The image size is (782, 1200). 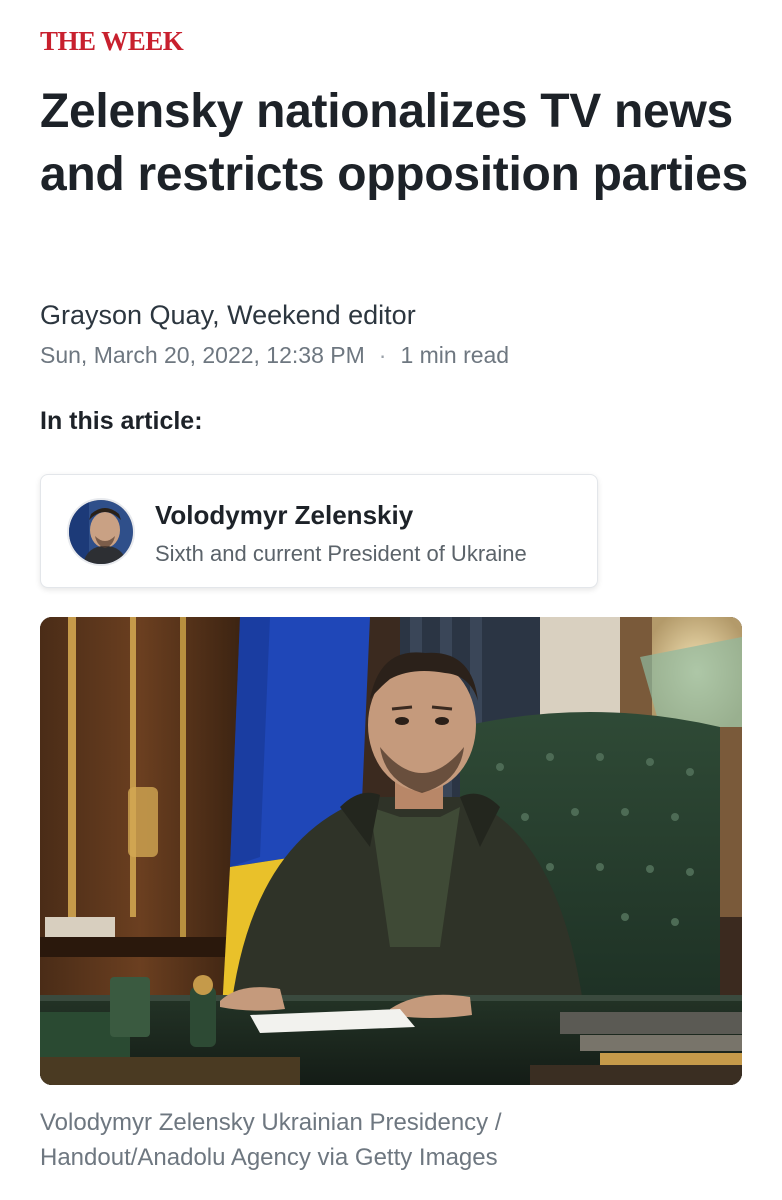 I want to click on person-portrait-icon, so click(x=101, y=532).